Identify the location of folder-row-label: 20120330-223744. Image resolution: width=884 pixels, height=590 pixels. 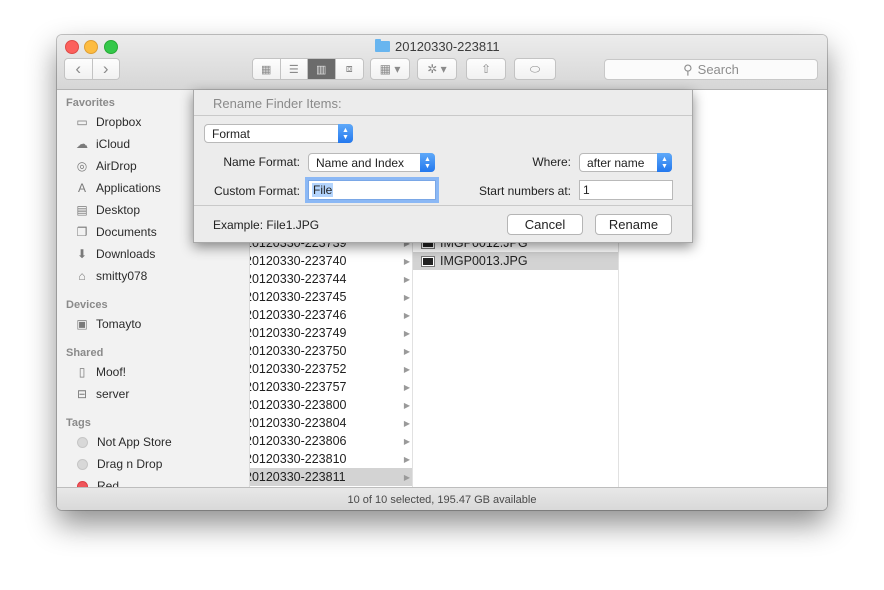
(298, 279).